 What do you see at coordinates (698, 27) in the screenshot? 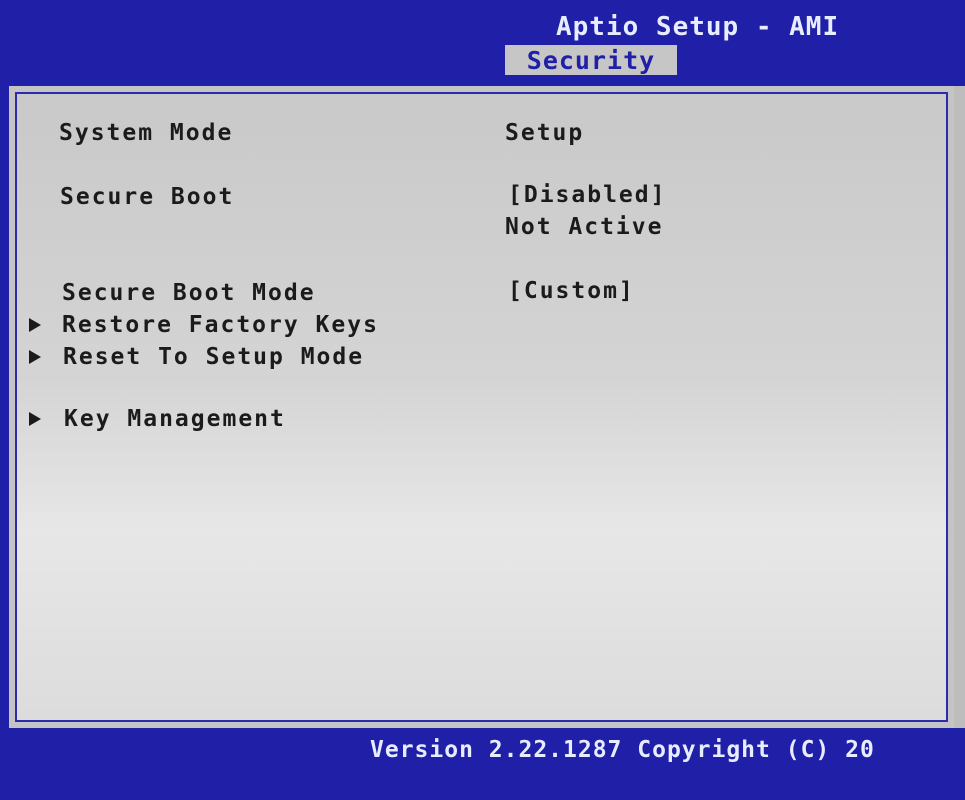
I see `app-title: Aptio Setup - AMI` at bounding box center [698, 27].